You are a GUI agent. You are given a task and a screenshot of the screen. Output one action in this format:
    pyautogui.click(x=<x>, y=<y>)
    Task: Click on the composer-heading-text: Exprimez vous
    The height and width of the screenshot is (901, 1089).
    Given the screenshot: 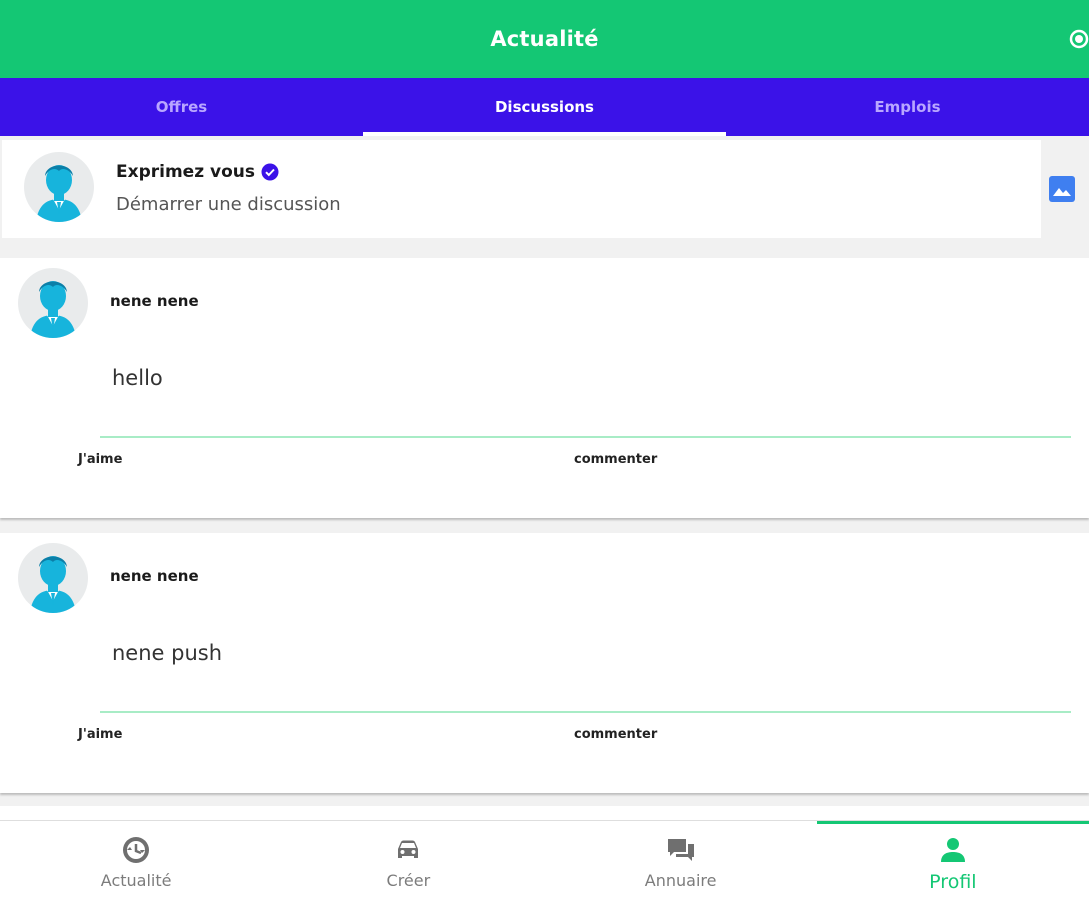 What is the action you would take?
    pyautogui.click(x=185, y=172)
    